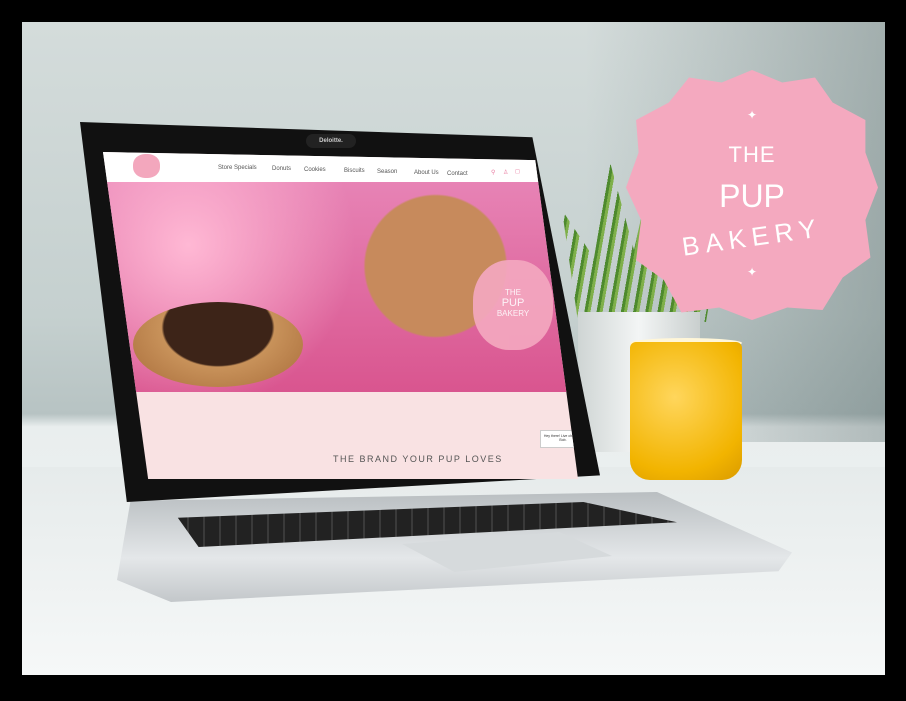  What do you see at coordinates (505, 172) in the screenshot?
I see `user-icon: ♙` at bounding box center [505, 172].